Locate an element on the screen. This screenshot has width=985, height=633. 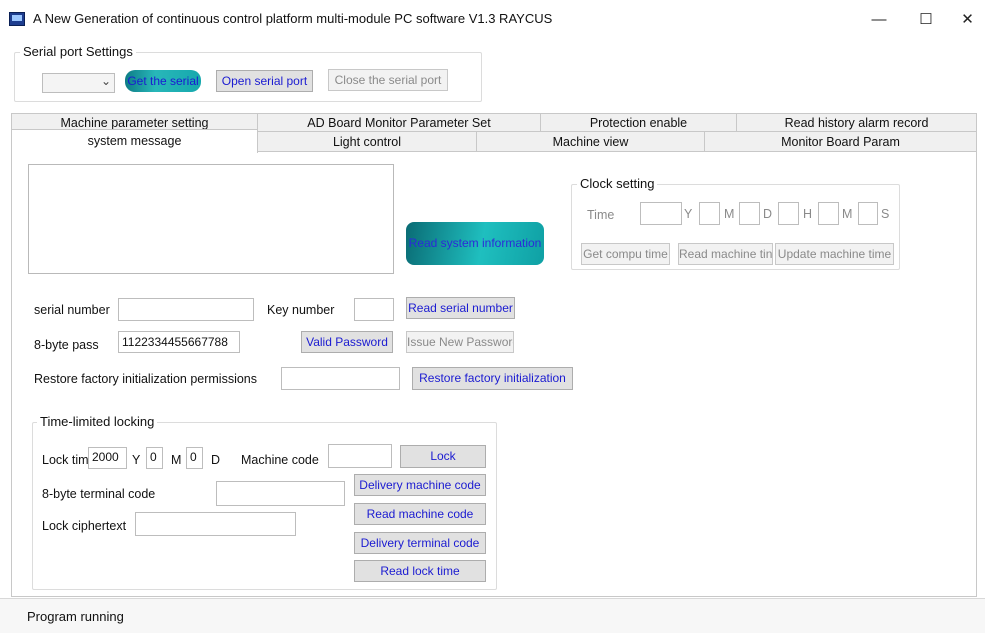
clock-second-unit: S is located at coordinates (885, 214).